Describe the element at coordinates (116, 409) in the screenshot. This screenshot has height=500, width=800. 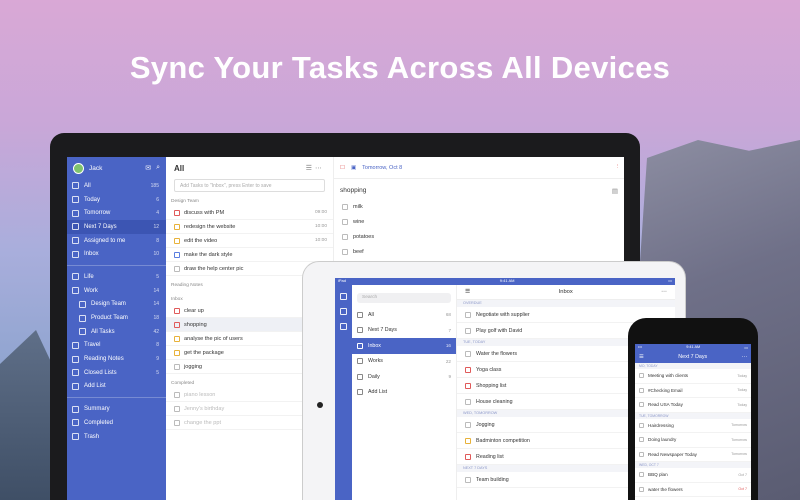
I see `sidebar-bottom-item: Summary` at that location.